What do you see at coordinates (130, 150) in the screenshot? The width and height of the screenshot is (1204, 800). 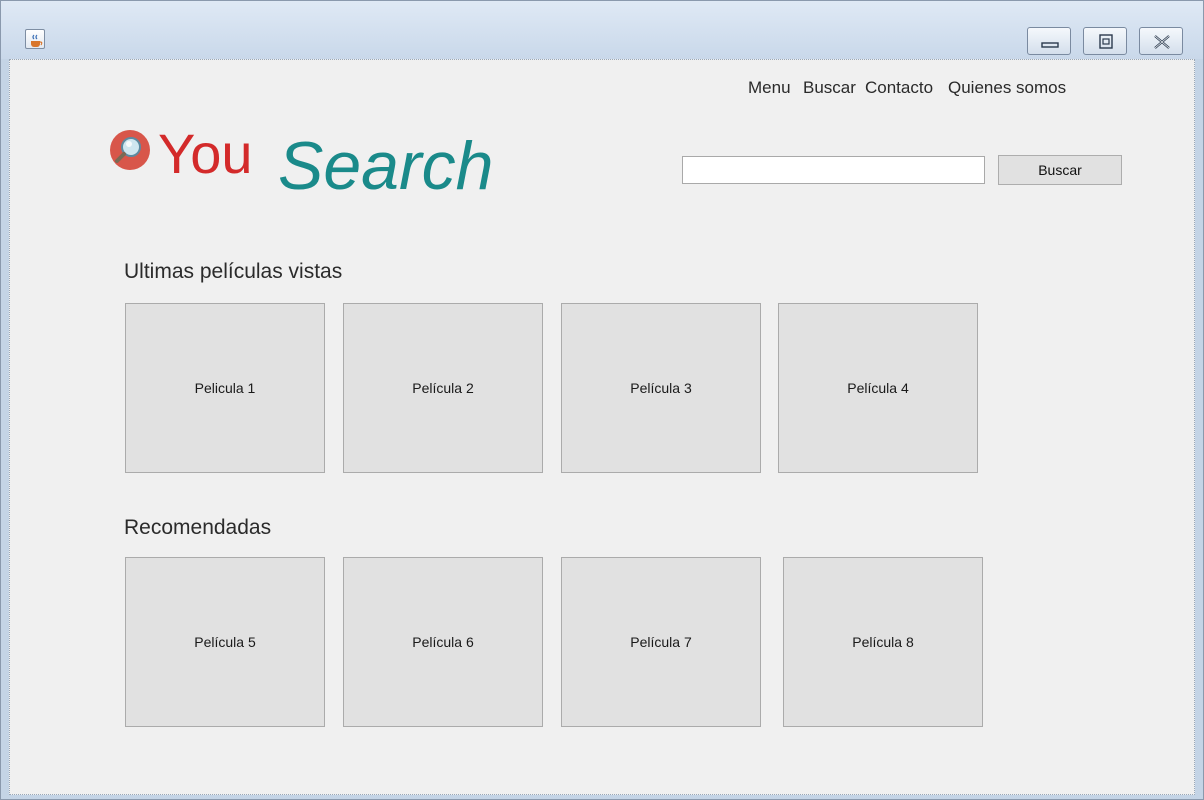 I see `magnifier-icon` at bounding box center [130, 150].